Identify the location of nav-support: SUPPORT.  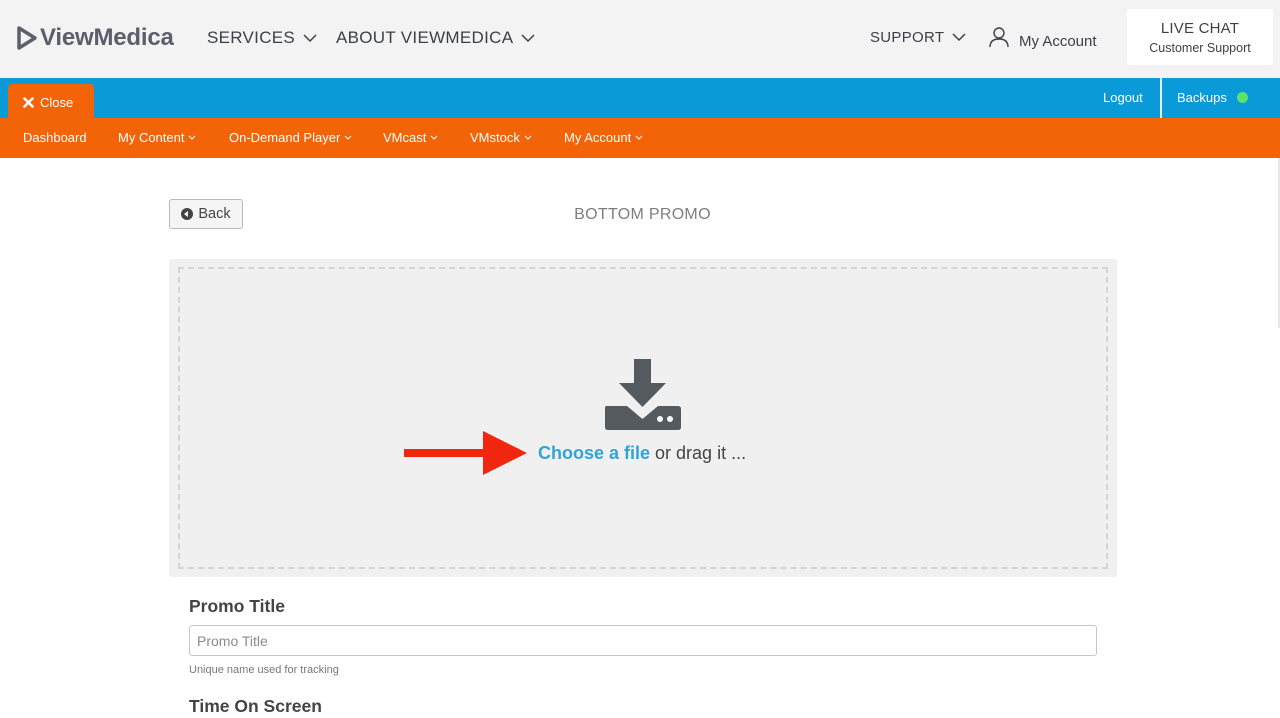
(918, 37).